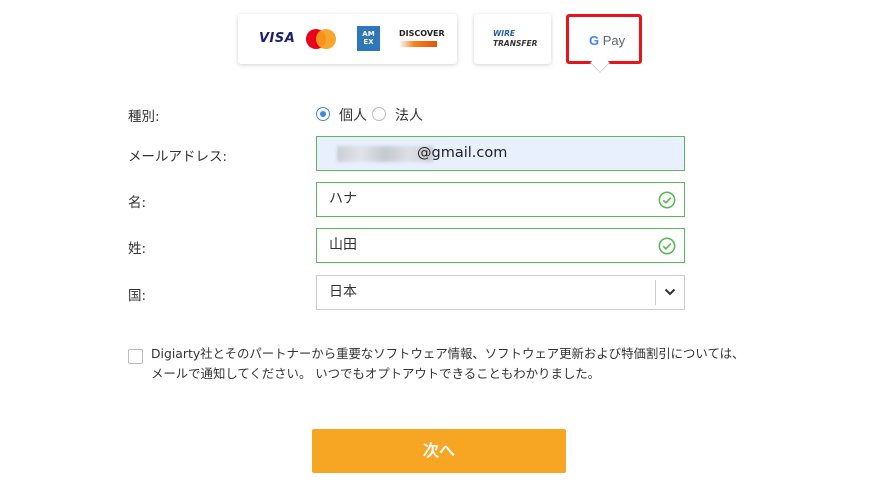 This screenshot has width=890, height=483. What do you see at coordinates (379, 114) in the screenshot?
I see `radio-corporate` at bounding box center [379, 114].